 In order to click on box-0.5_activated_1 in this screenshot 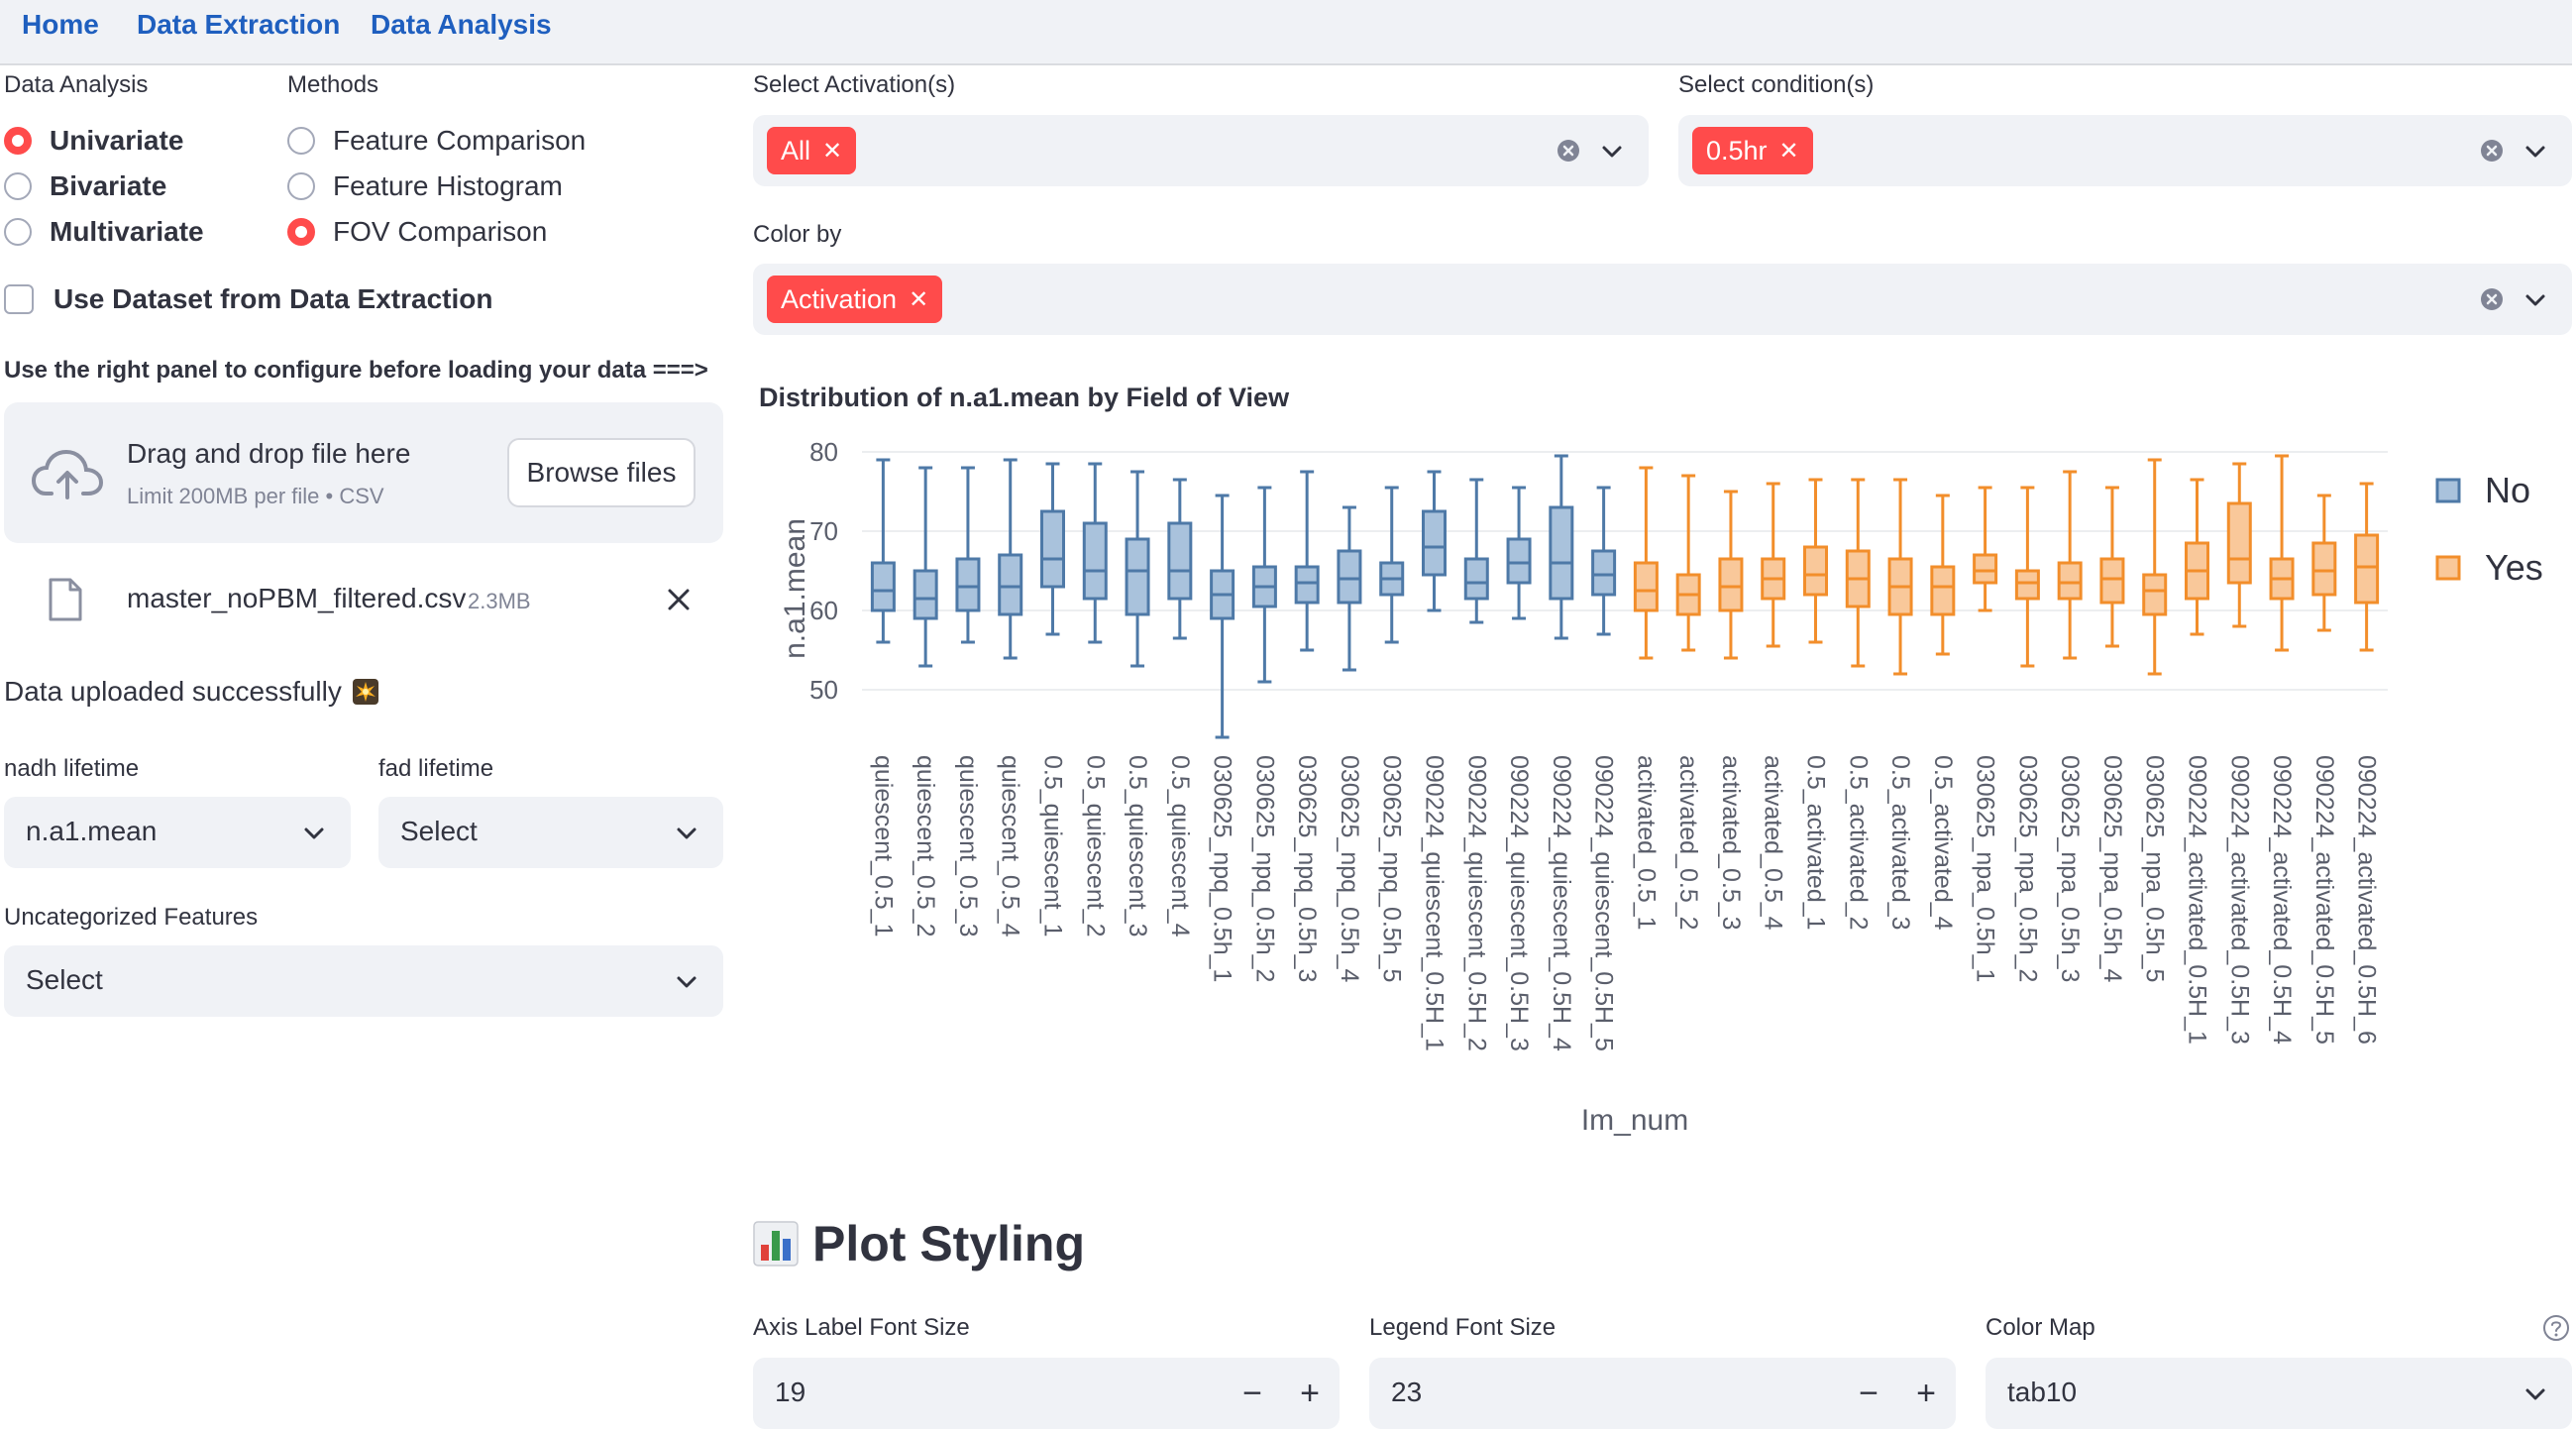, I will do `click(1815, 561)`.